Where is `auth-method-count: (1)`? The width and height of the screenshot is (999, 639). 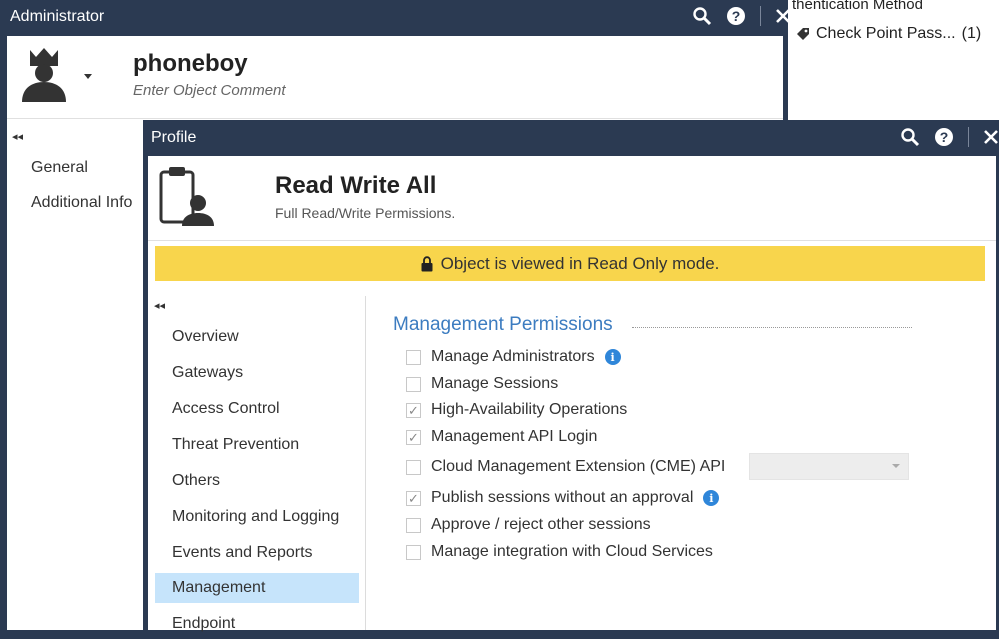 auth-method-count: (1) is located at coordinates (971, 33).